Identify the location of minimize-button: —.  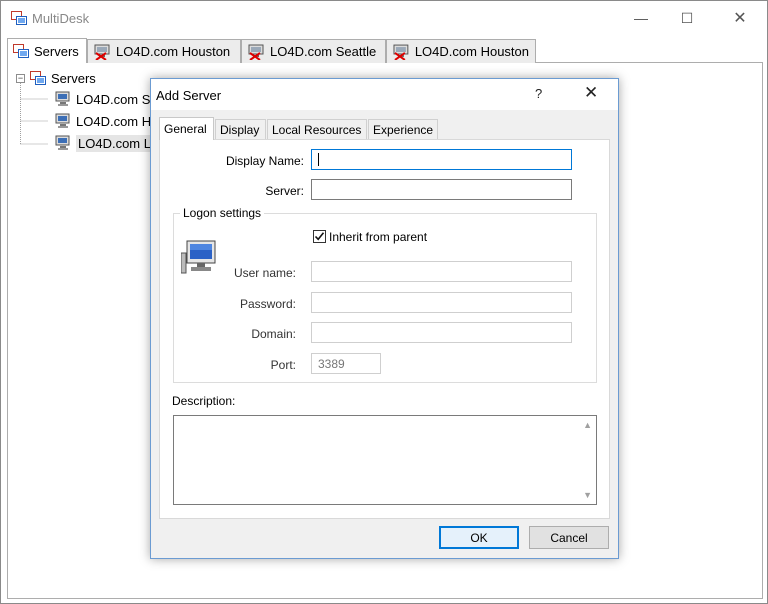
(641, 18).